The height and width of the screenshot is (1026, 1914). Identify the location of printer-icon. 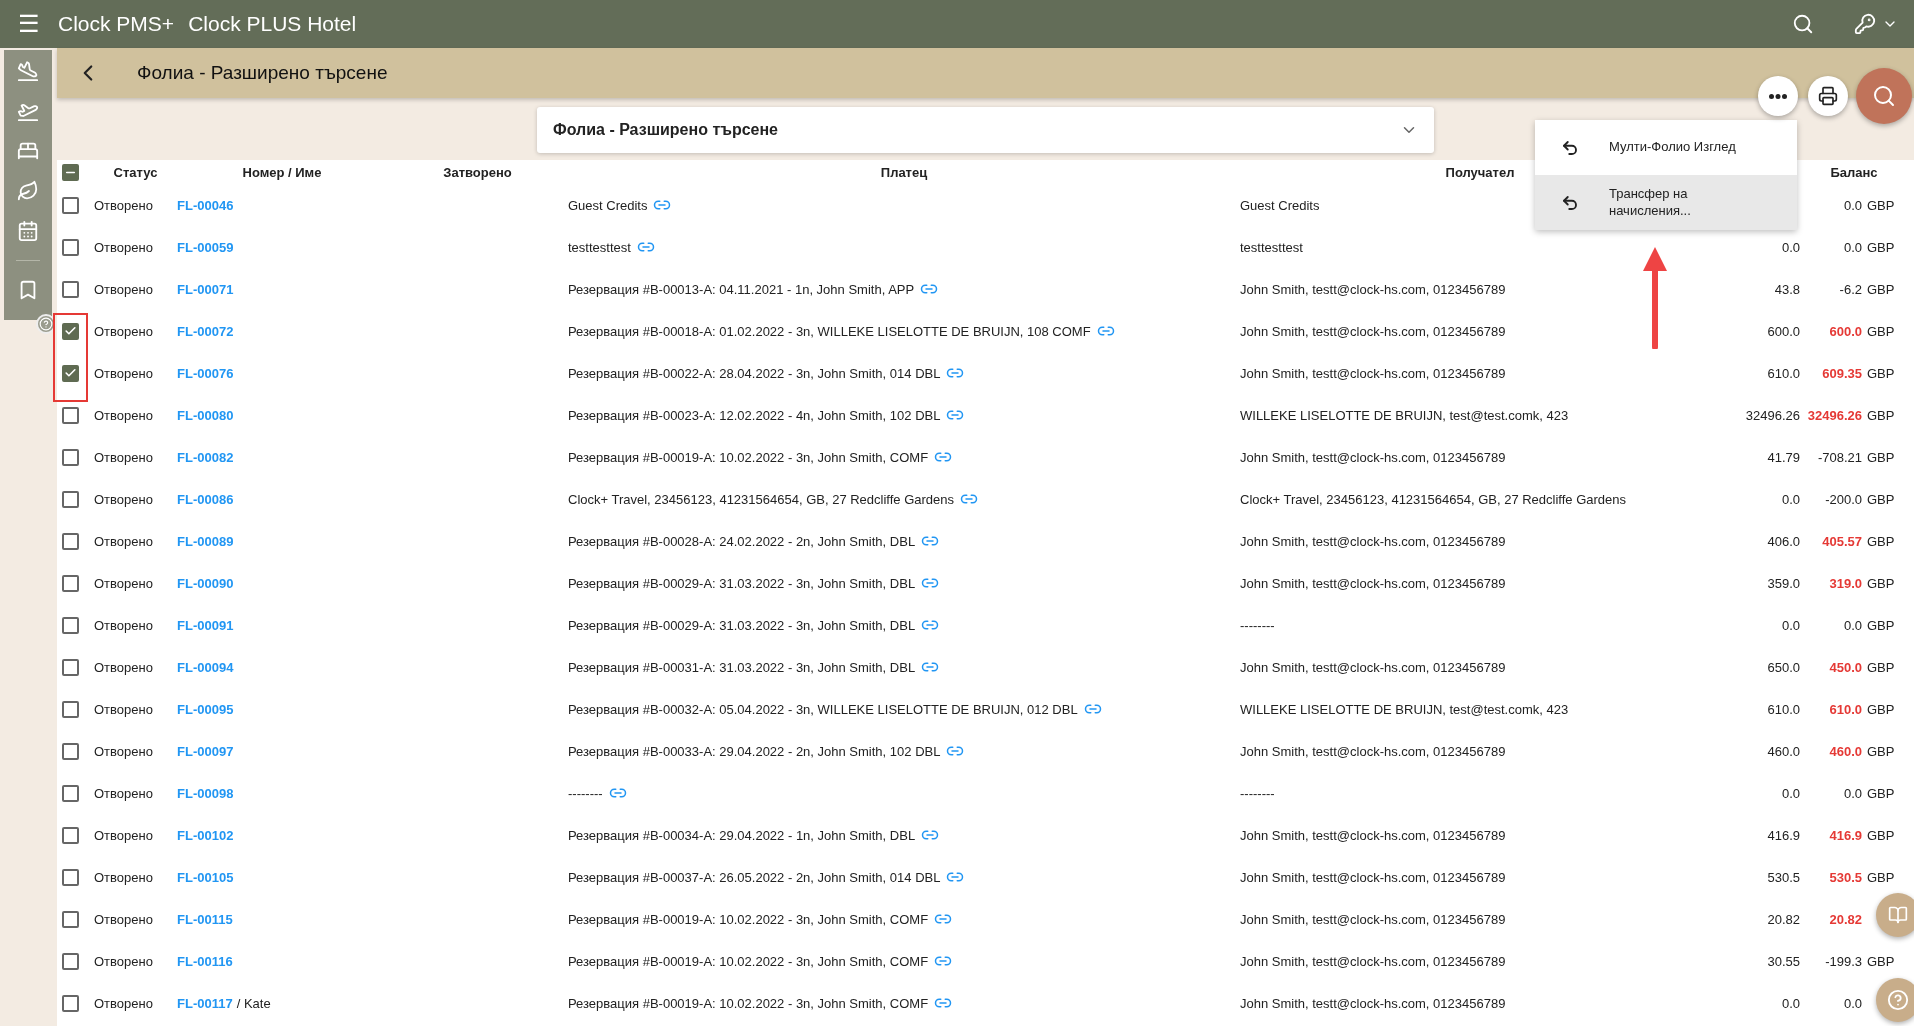
(1828, 96).